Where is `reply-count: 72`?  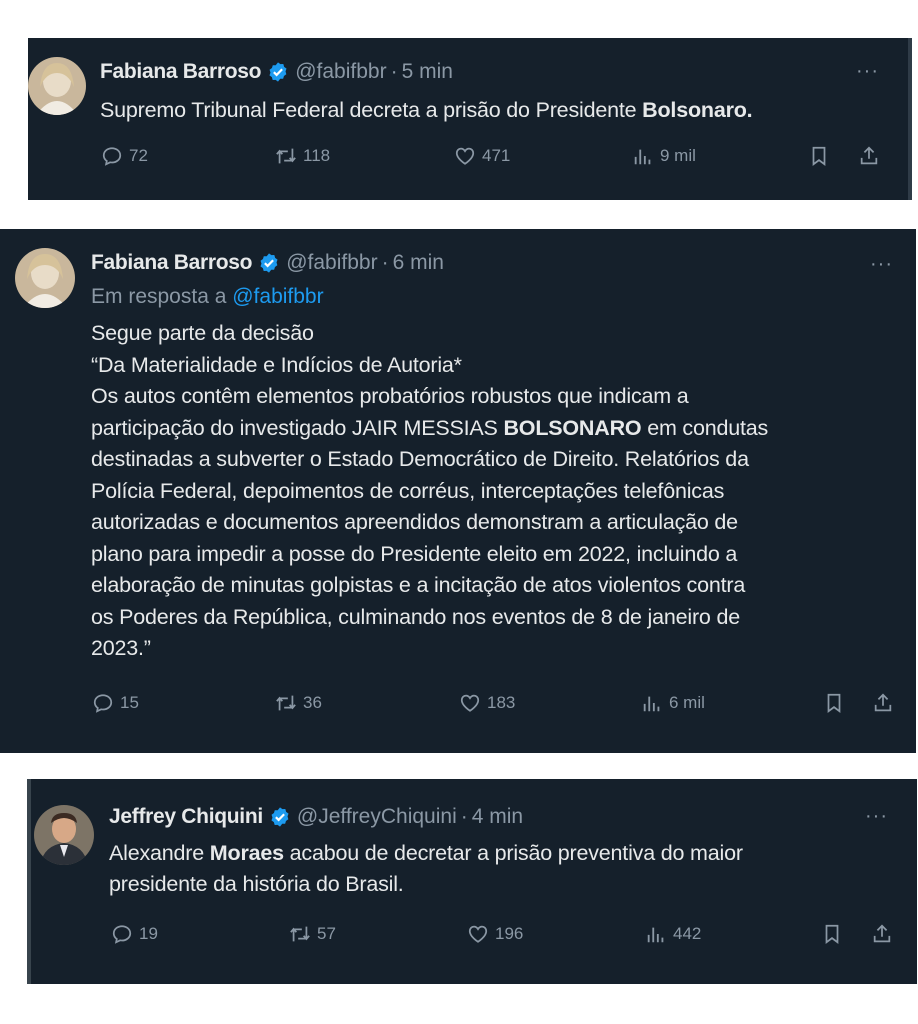
reply-count: 72 is located at coordinates (138, 155).